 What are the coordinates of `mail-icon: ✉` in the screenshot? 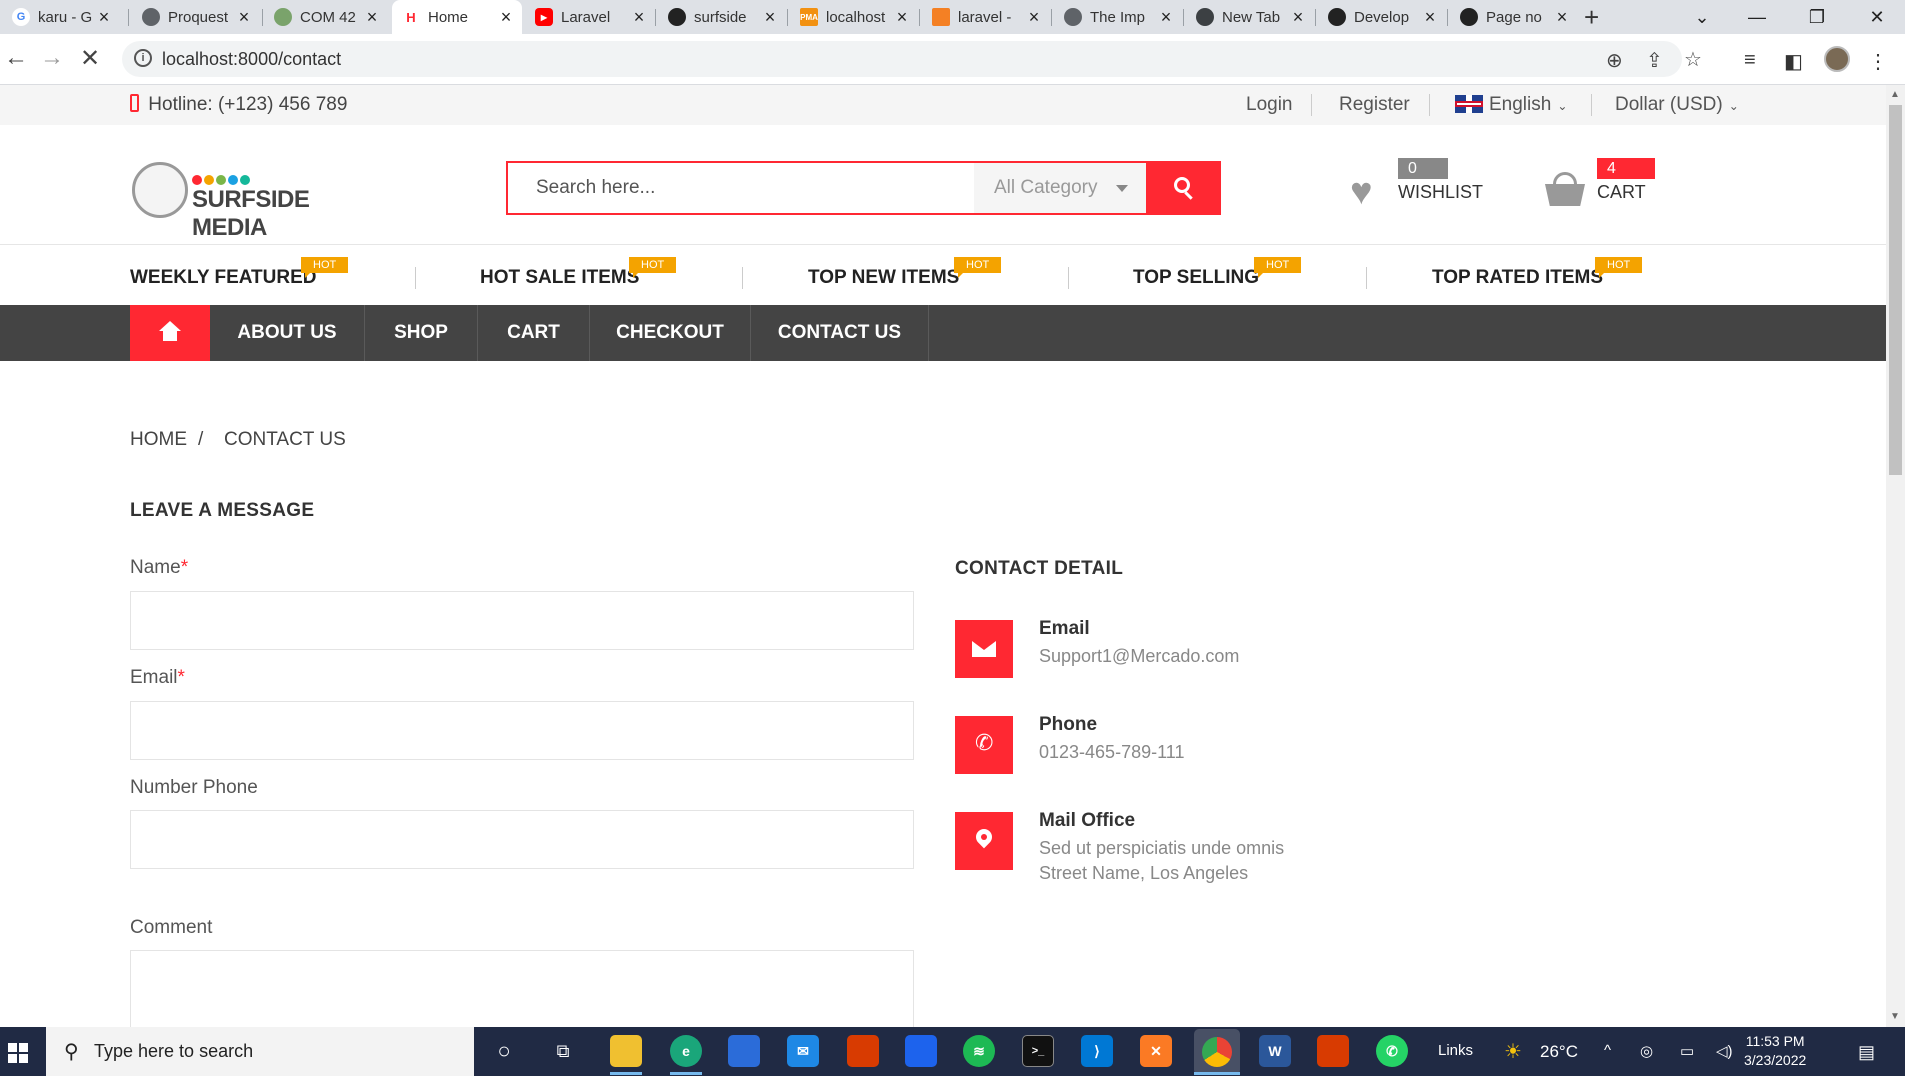 It's located at (803, 1051).